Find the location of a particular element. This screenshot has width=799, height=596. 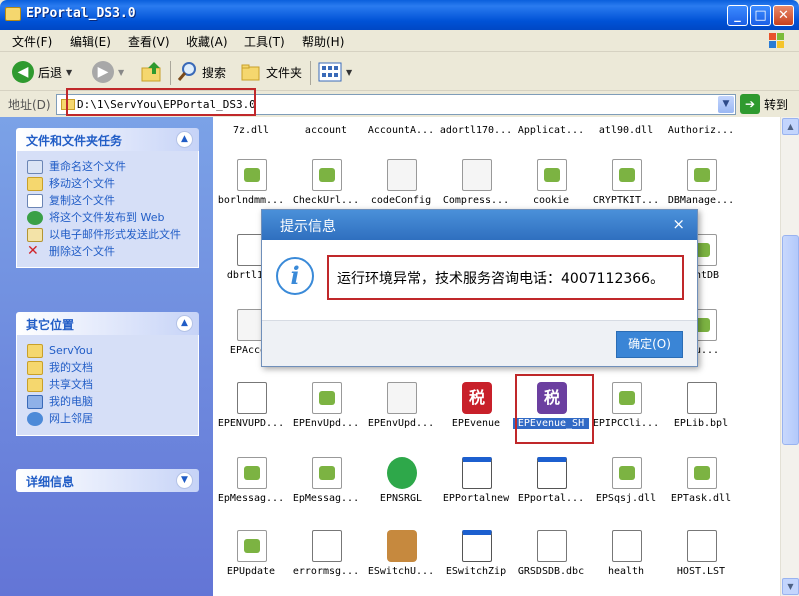

scroll-thumb is located at coordinates (790, 340).